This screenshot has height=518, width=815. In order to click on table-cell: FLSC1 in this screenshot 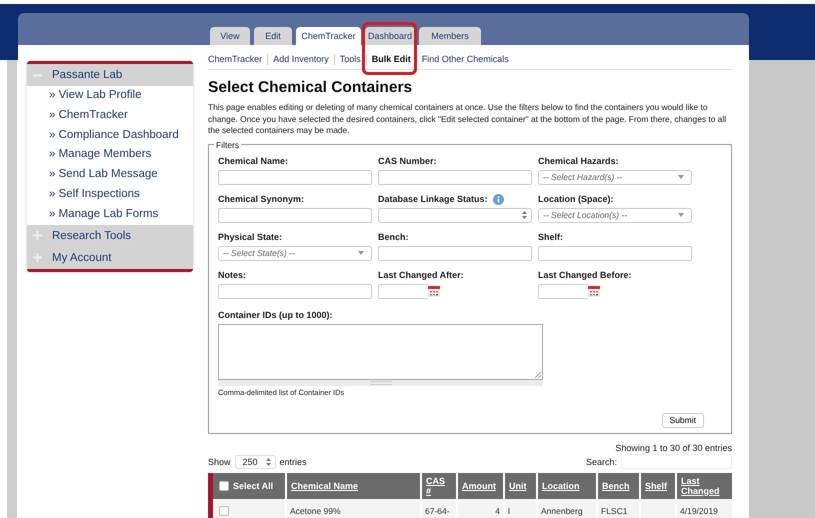, I will do `click(614, 511)`.